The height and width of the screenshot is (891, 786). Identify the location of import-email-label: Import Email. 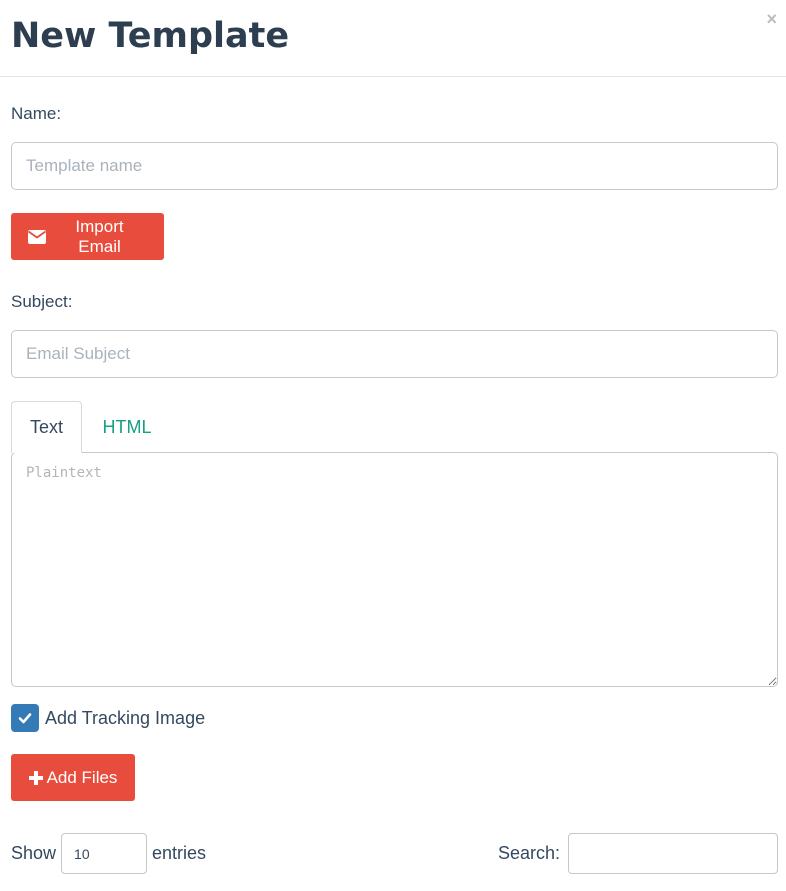
(99, 236).